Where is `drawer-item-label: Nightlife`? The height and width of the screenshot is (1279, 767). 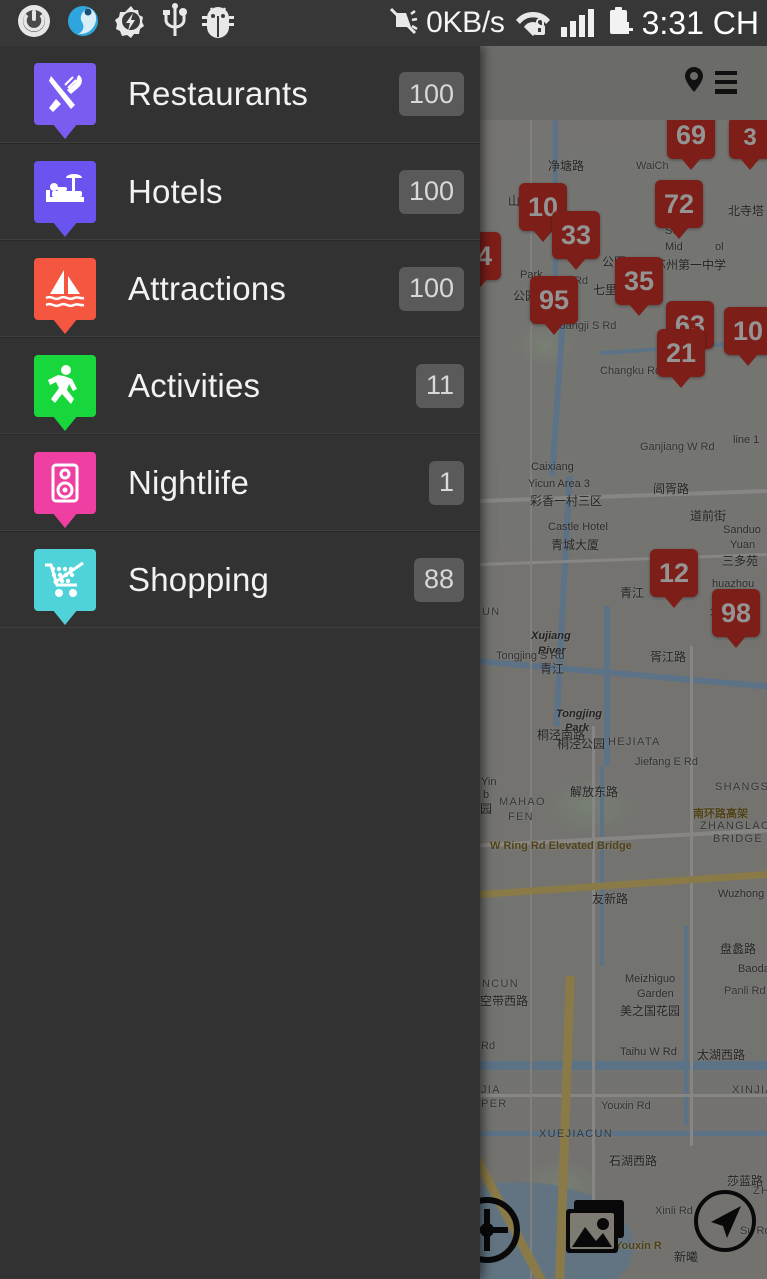 drawer-item-label: Nightlife is located at coordinates (189, 482).